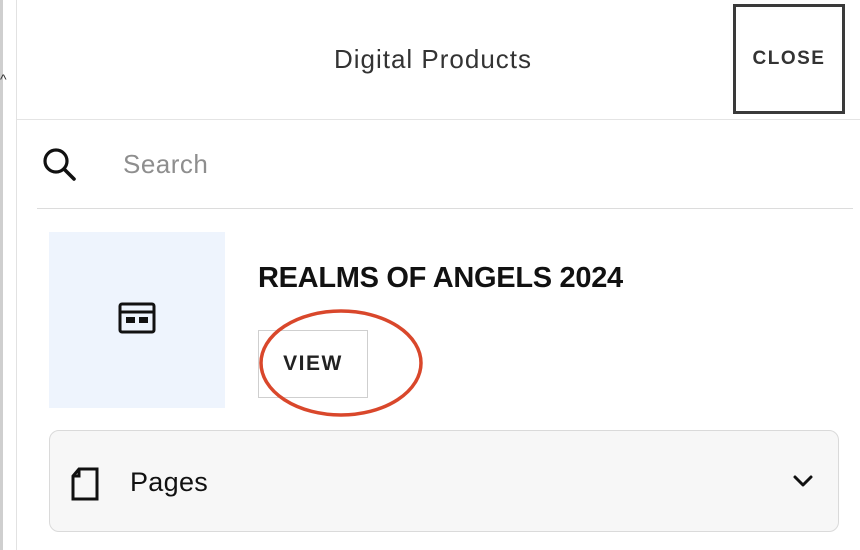  What do you see at coordinates (313, 364) in the screenshot?
I see `view-button: VIEW` at bounding box center [313, 364].